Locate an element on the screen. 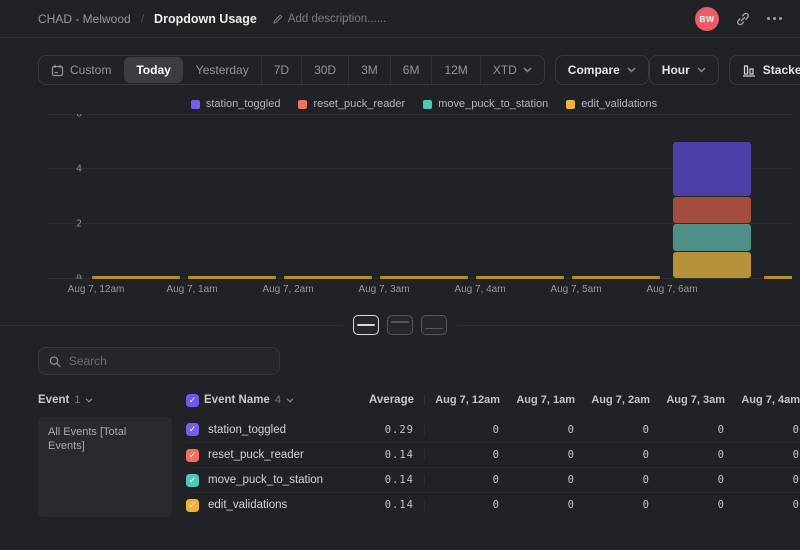 The image size is (800, 550). stacked-column-icon is located at coordinates (748, 70).